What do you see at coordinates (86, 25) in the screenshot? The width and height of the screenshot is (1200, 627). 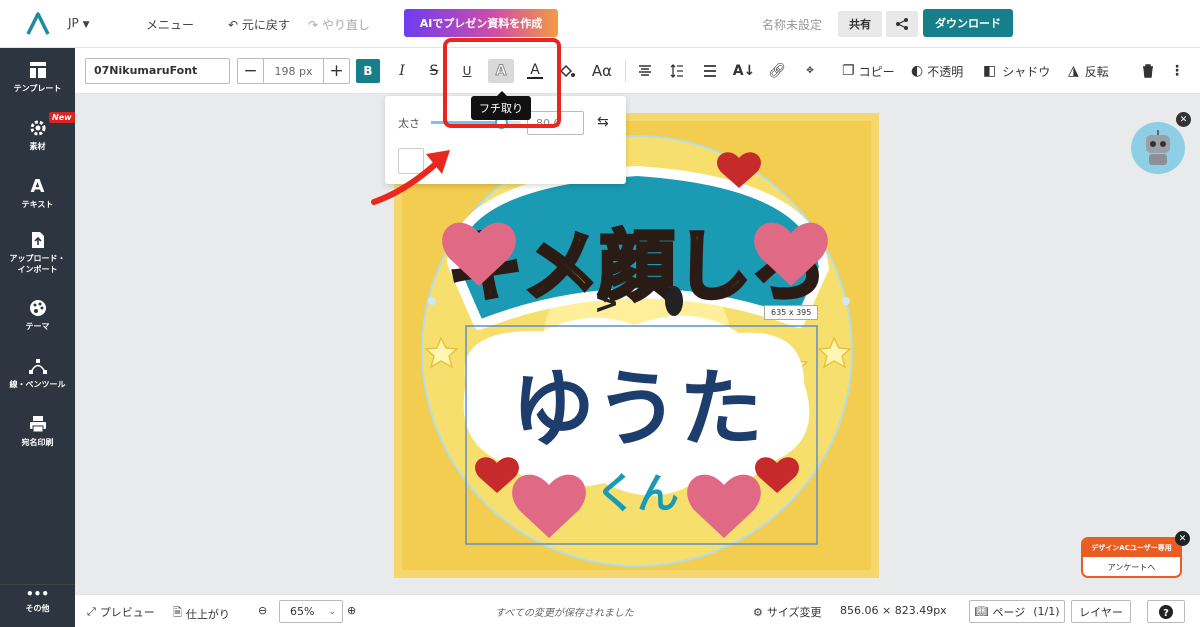 I see `chevron-down-icon: ▼` at bounding box center [86, 25].